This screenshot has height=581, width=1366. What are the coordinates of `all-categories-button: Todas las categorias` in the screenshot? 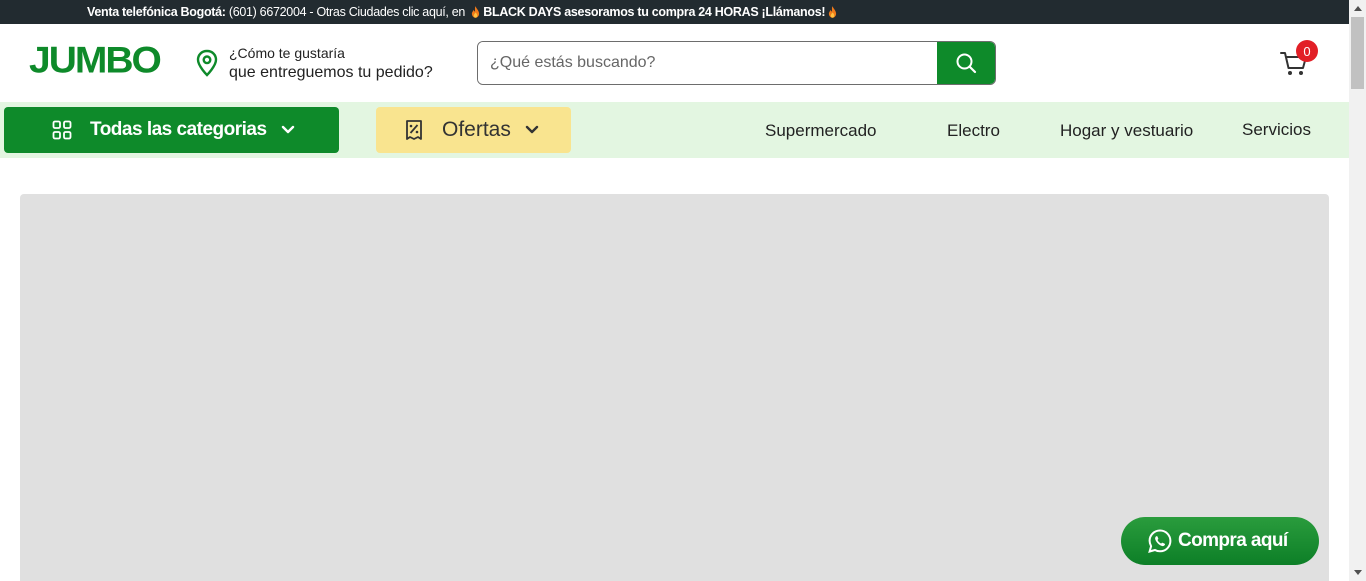 It's located at (171, 130).